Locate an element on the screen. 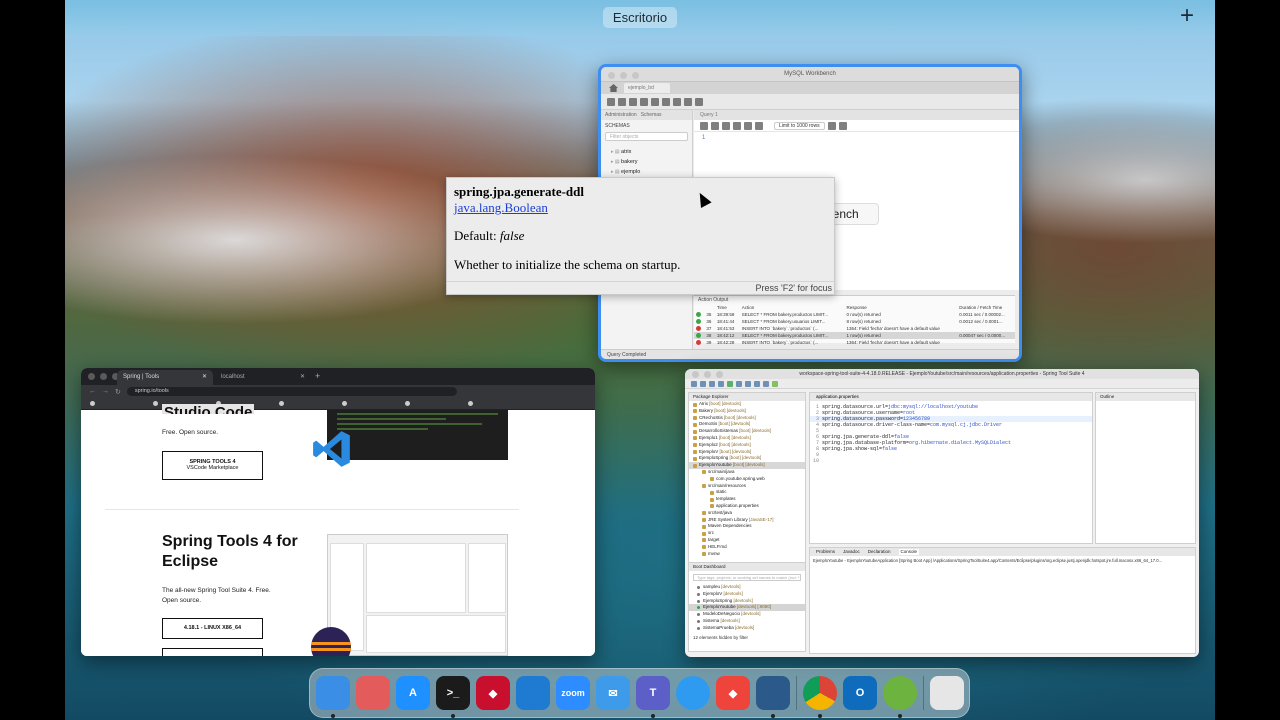 The image size is (1280, 720). tree-item: Ejemplo2 [boot] [devtools] is located at coordinates (747, 445).